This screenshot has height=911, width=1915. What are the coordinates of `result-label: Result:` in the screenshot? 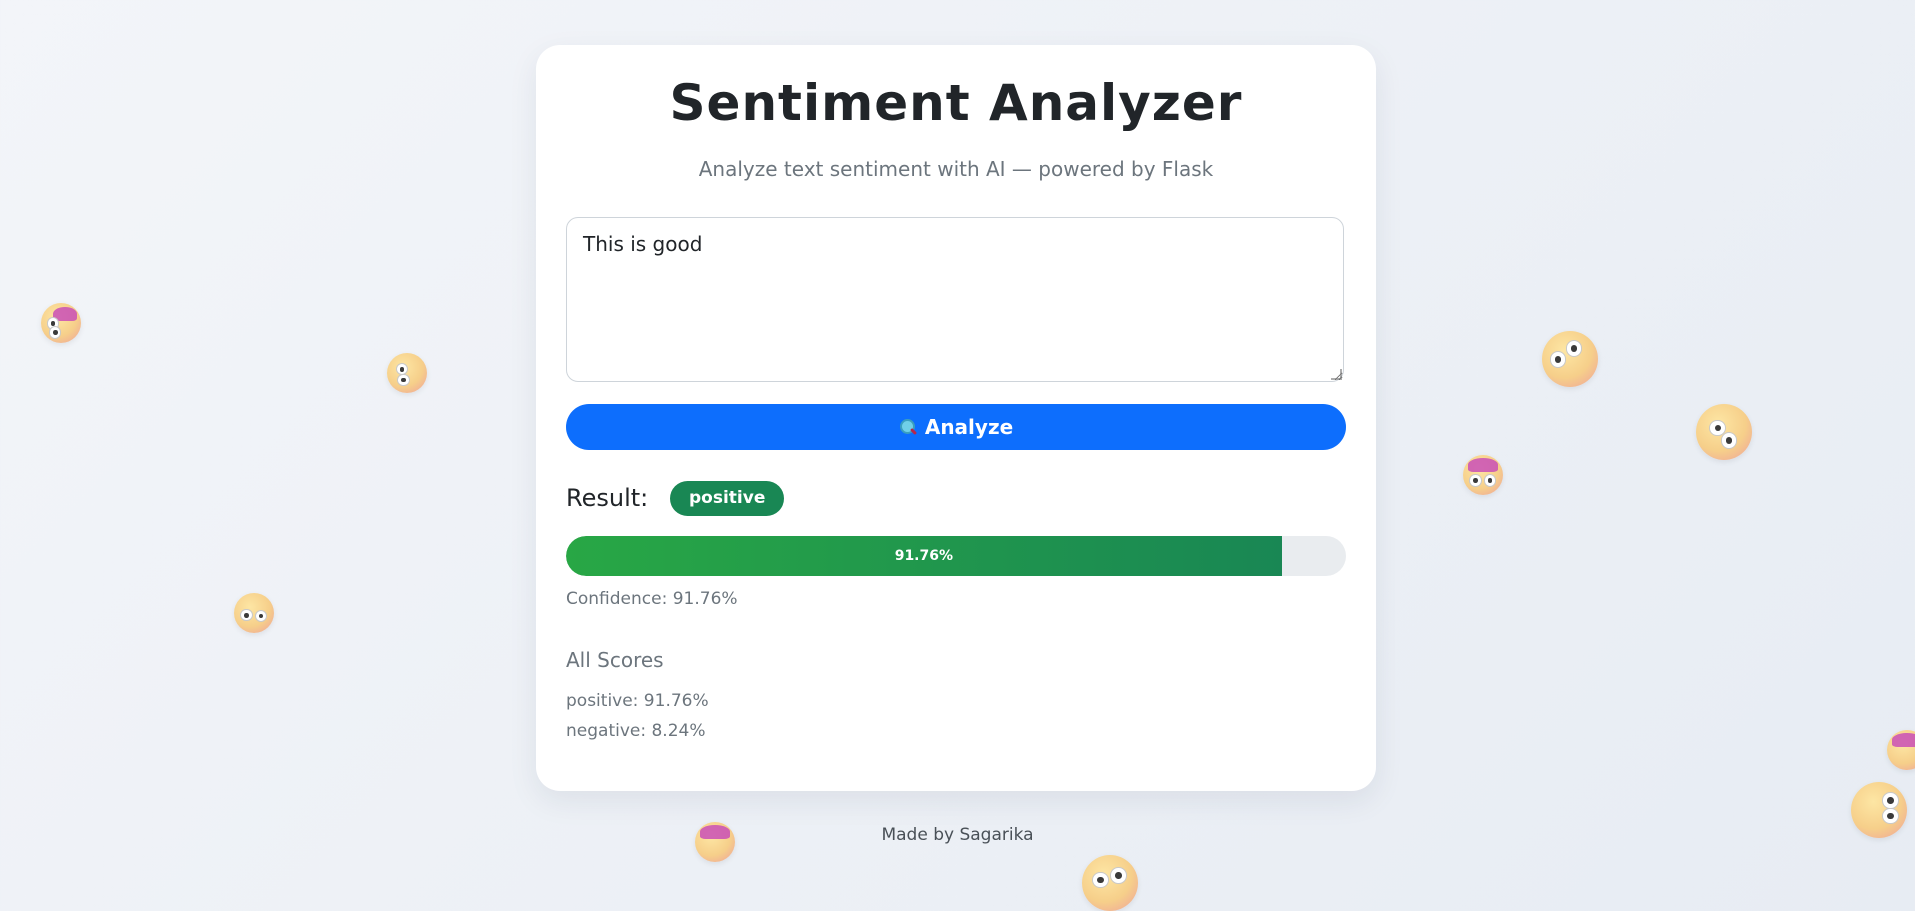 It's located at (607, 498).